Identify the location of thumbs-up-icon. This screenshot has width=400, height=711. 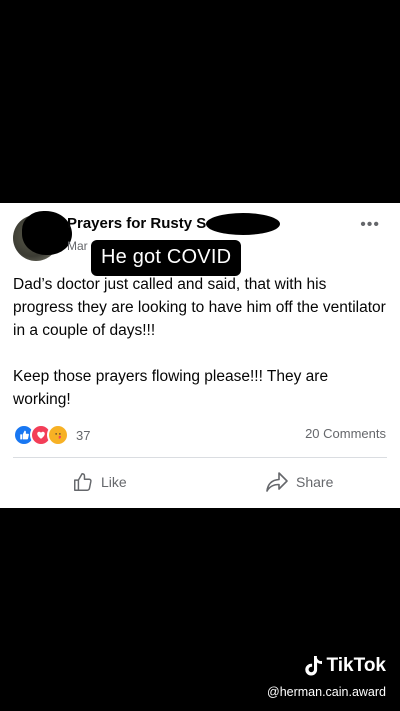
(83, 482).